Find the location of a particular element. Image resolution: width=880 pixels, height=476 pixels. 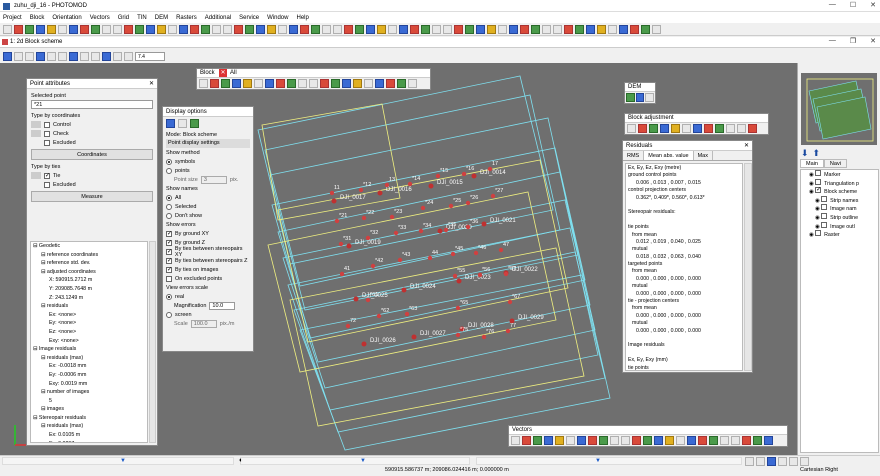

tree-item: ⊟ residuals is located at coordinates (90, 306).